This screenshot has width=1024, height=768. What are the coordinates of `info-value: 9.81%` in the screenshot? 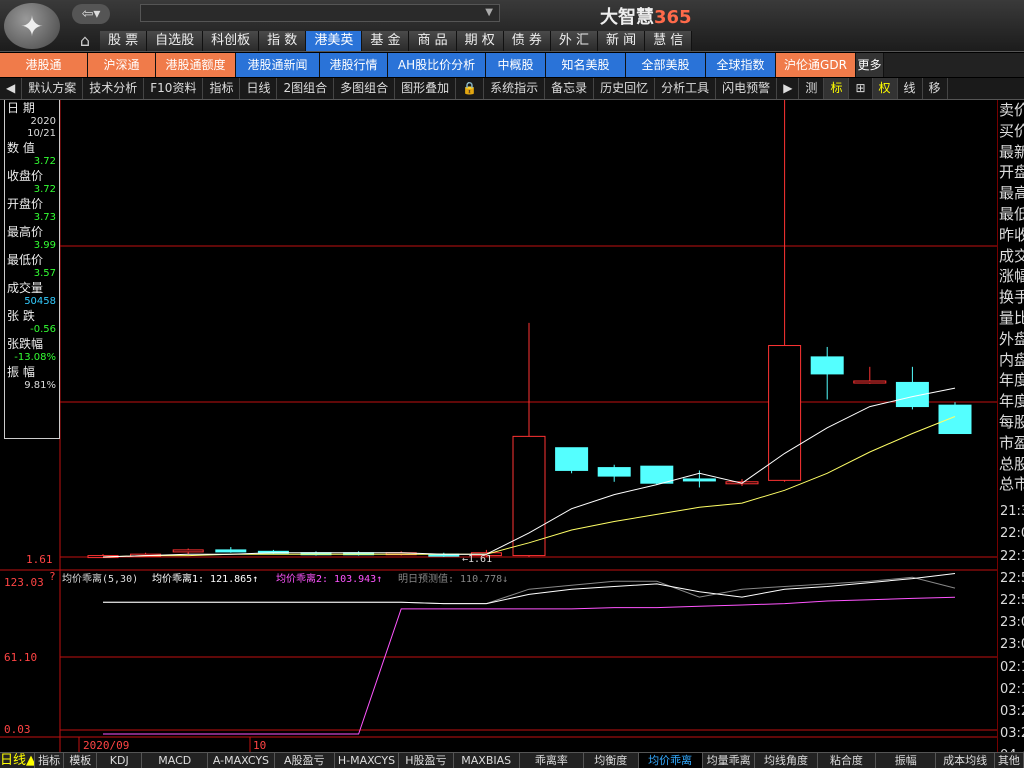 It's located at (40, 385).